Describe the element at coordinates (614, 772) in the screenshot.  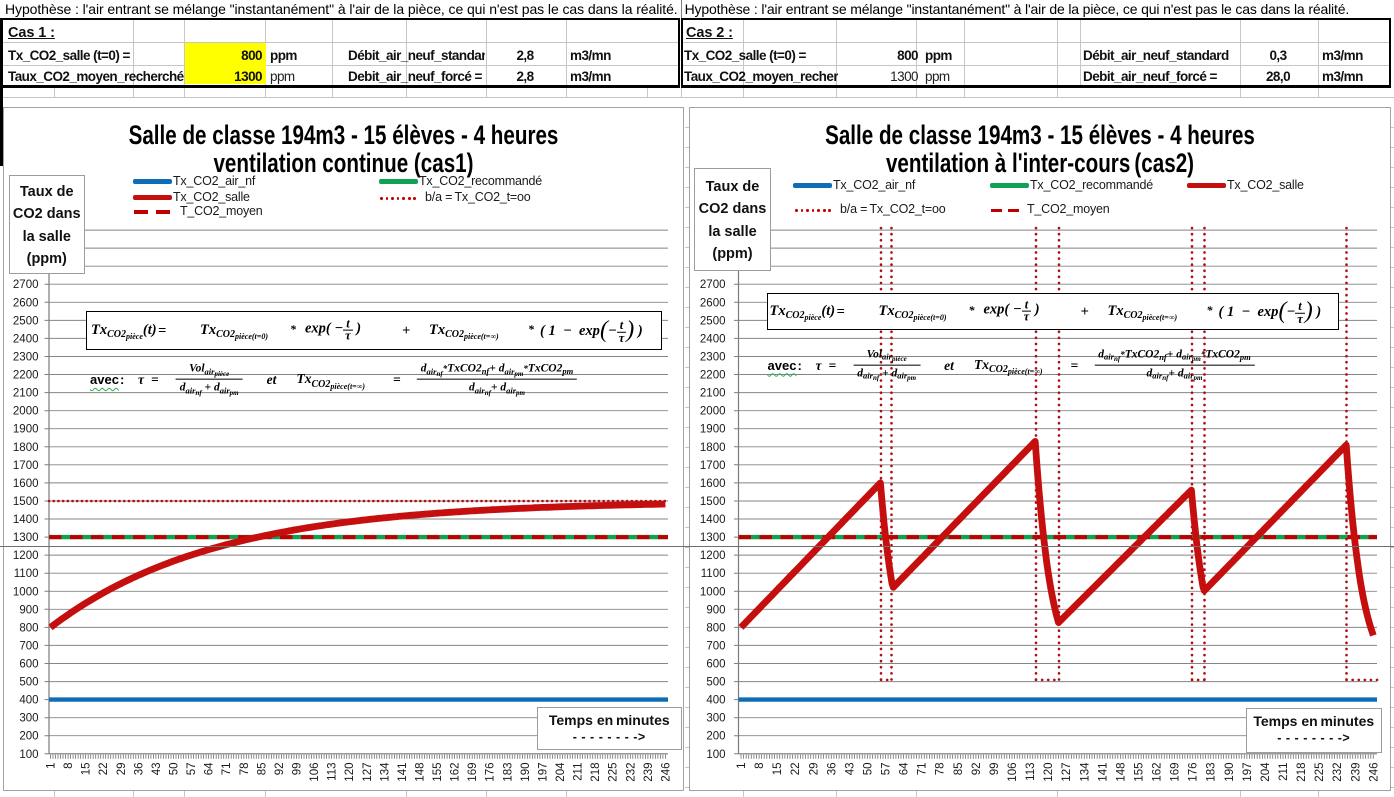
I see `svg-text: 225` at that location.